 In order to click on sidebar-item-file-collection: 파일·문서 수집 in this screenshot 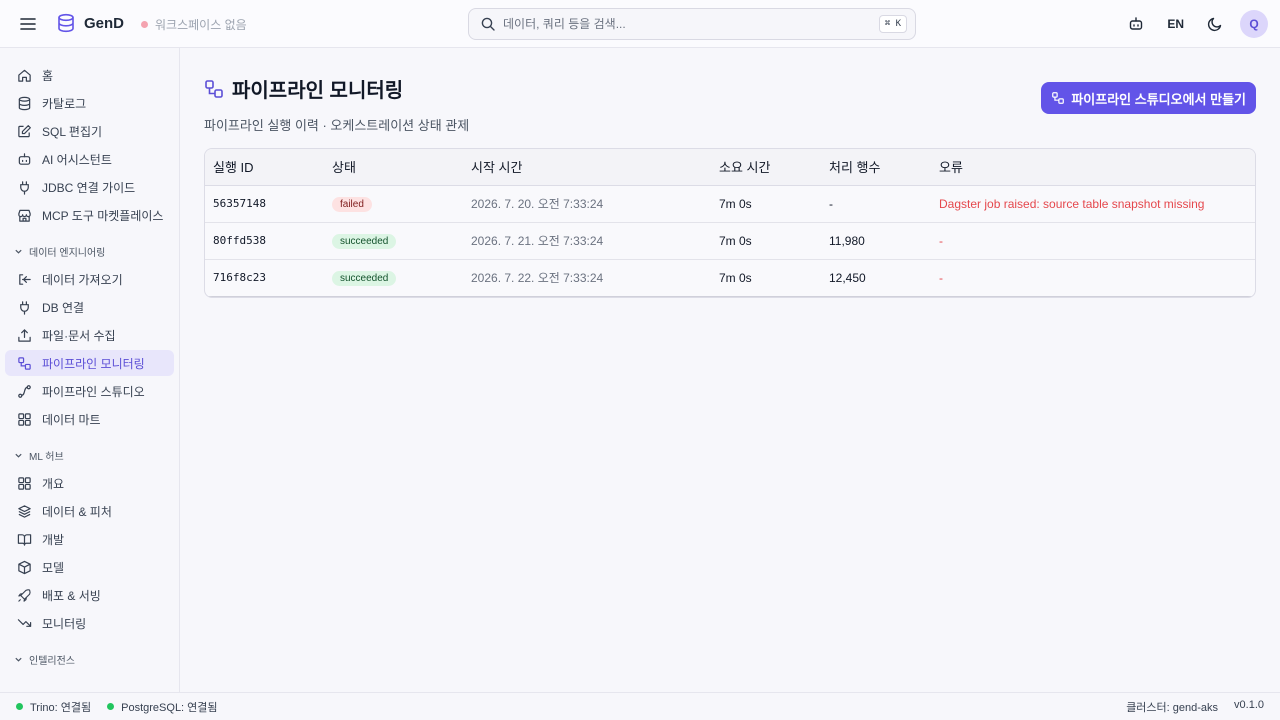, I will do `click(89, 335)`.